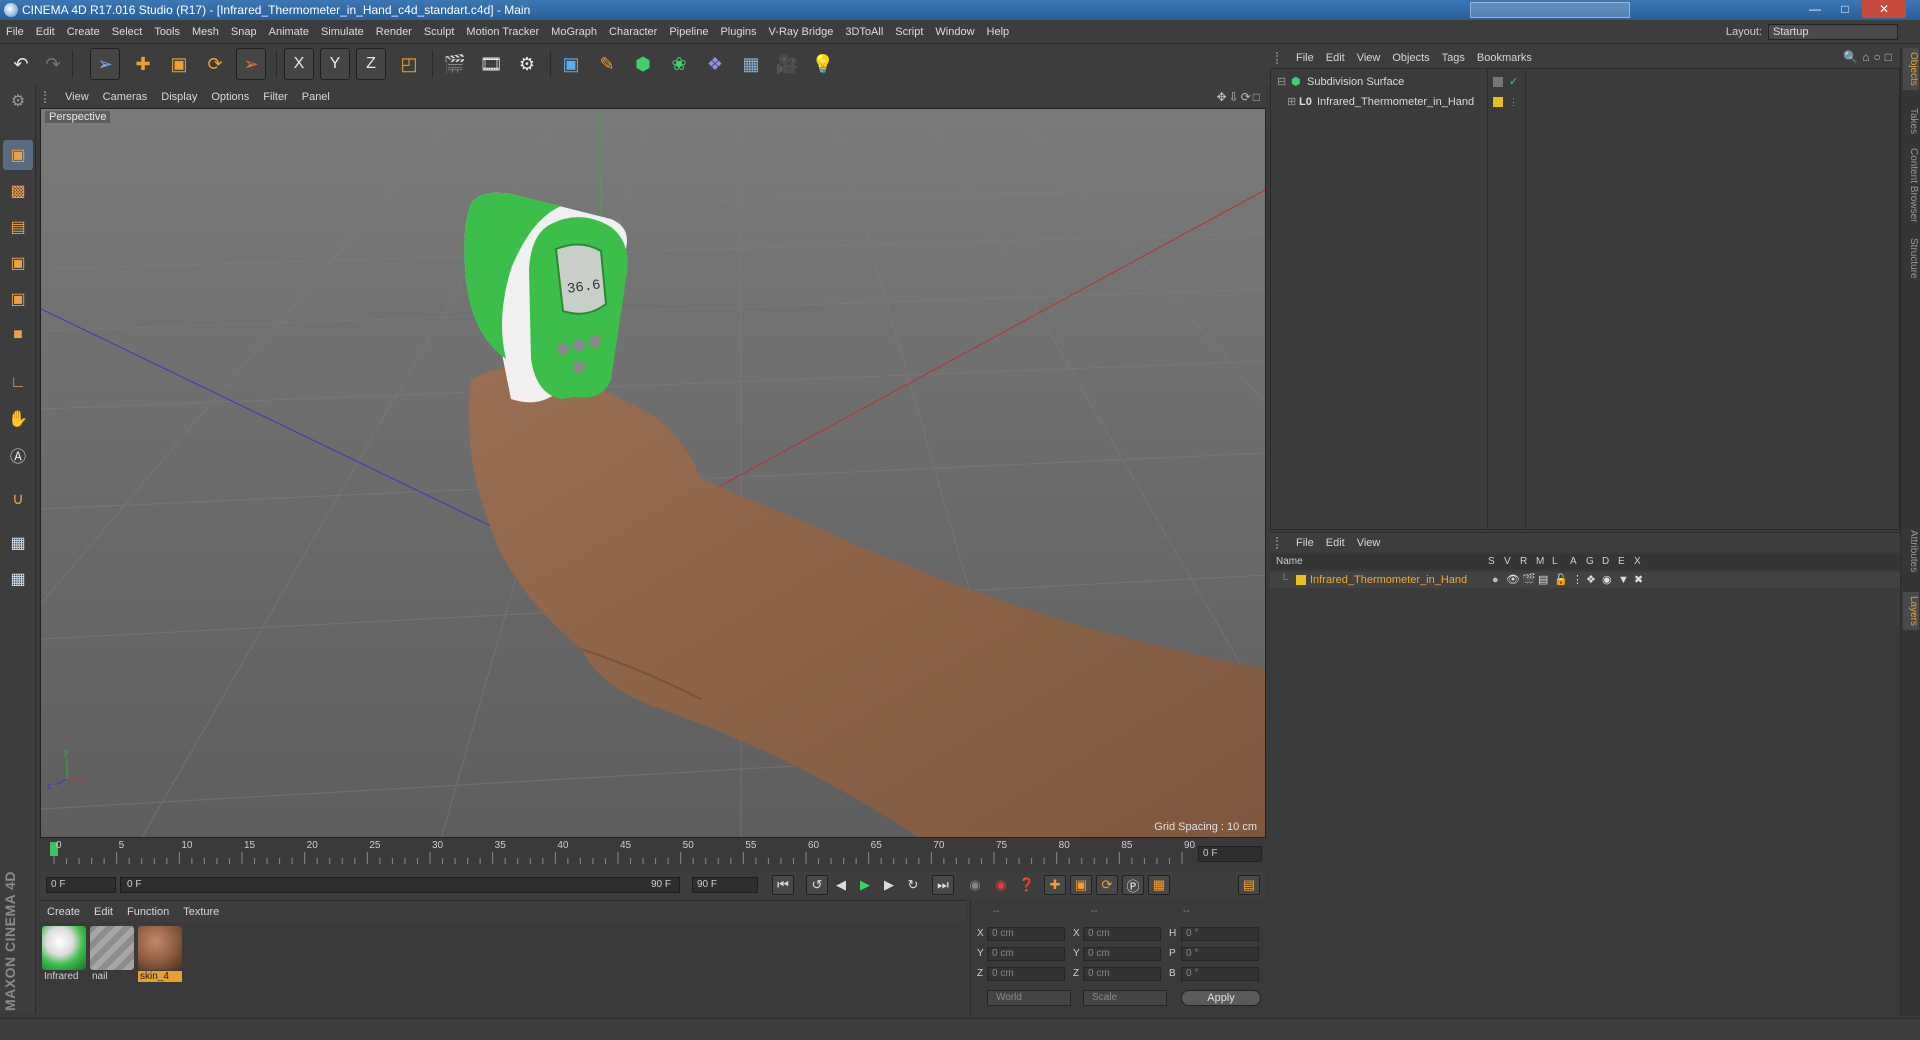 Image resolution: width=1920 pixels, height=1040 pixels. What do you see at coordinates (1513, 82) in the screenshot?
I see `enabled-checkmark-icon: ✓` at bounding box center [1513, 82].